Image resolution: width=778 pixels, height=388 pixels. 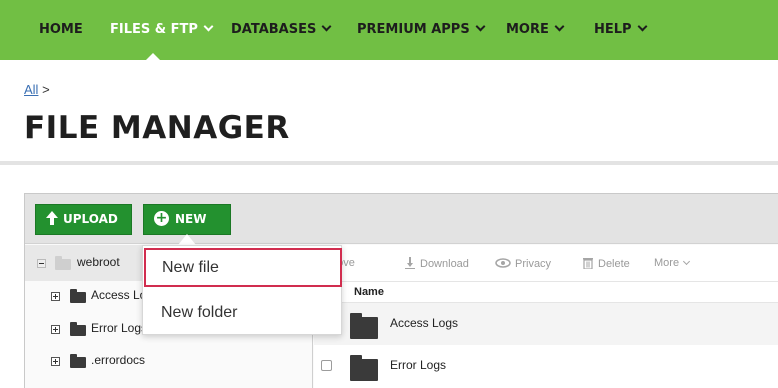 What do you see at coordinates (63, 263) in the screenshot?
I see `open-folder-icon` at bounding box center [63, 263].